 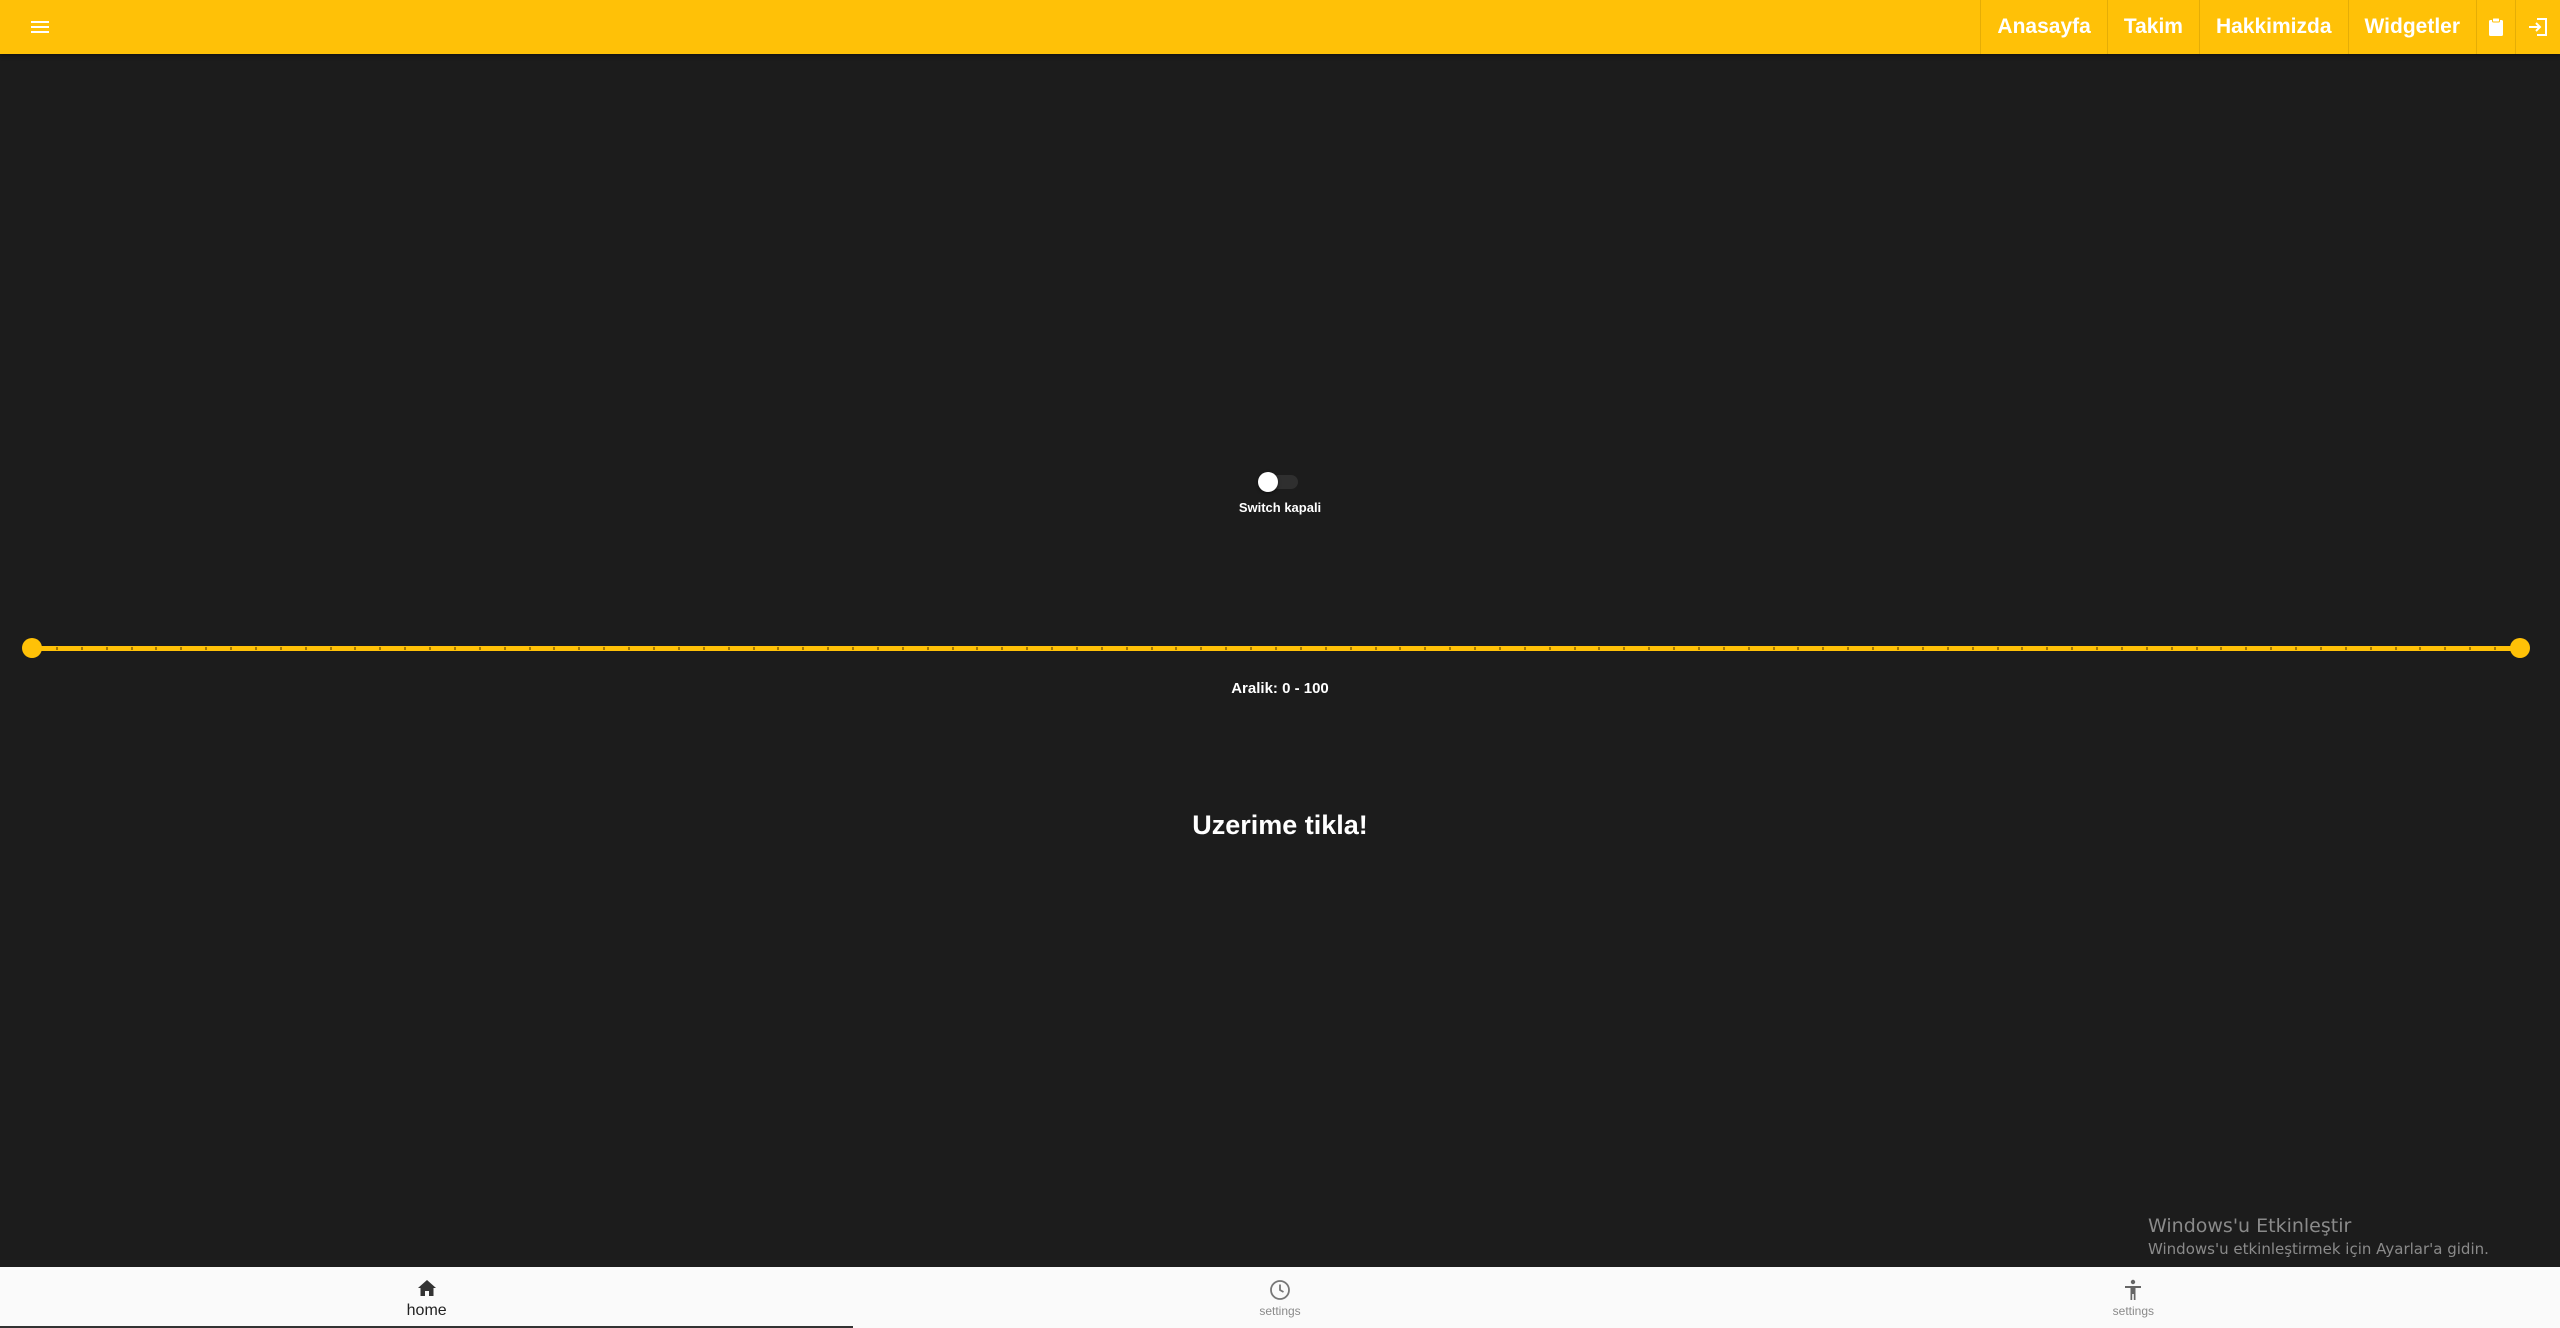 I want to click on windows-activation-title: Windows'u Etkinleştir, so click(x=2250, y=1226).